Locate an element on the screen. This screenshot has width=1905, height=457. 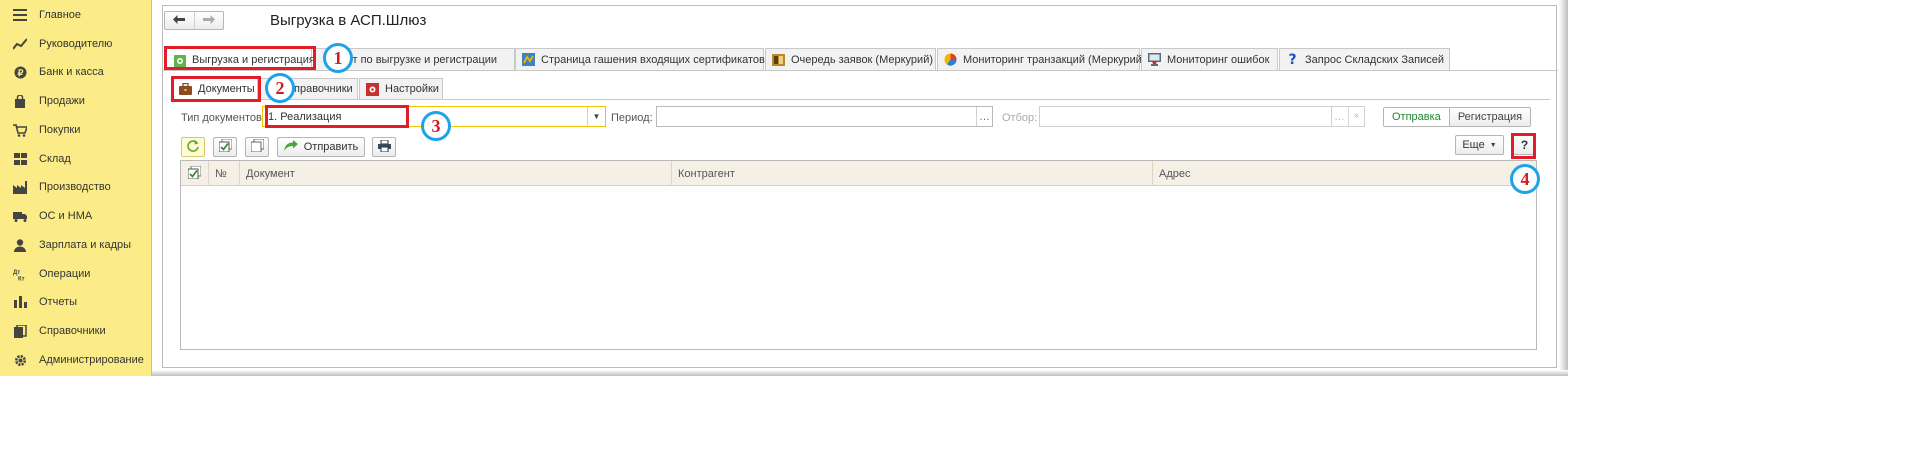
sidebar-item-bank: ₽ Банк и касса is located at coordinates (76, 72).